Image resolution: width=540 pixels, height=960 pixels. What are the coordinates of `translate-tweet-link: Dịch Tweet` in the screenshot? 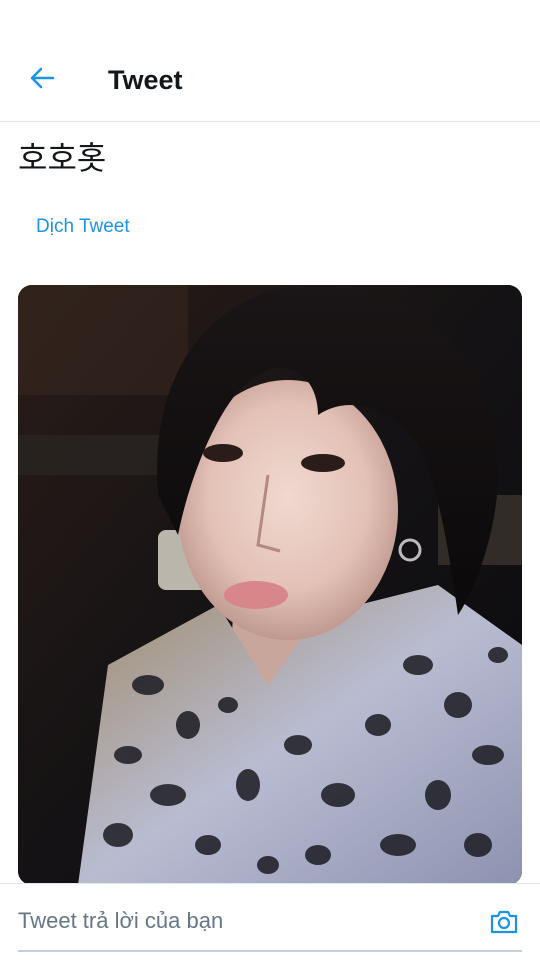 It's located at (83, 227).